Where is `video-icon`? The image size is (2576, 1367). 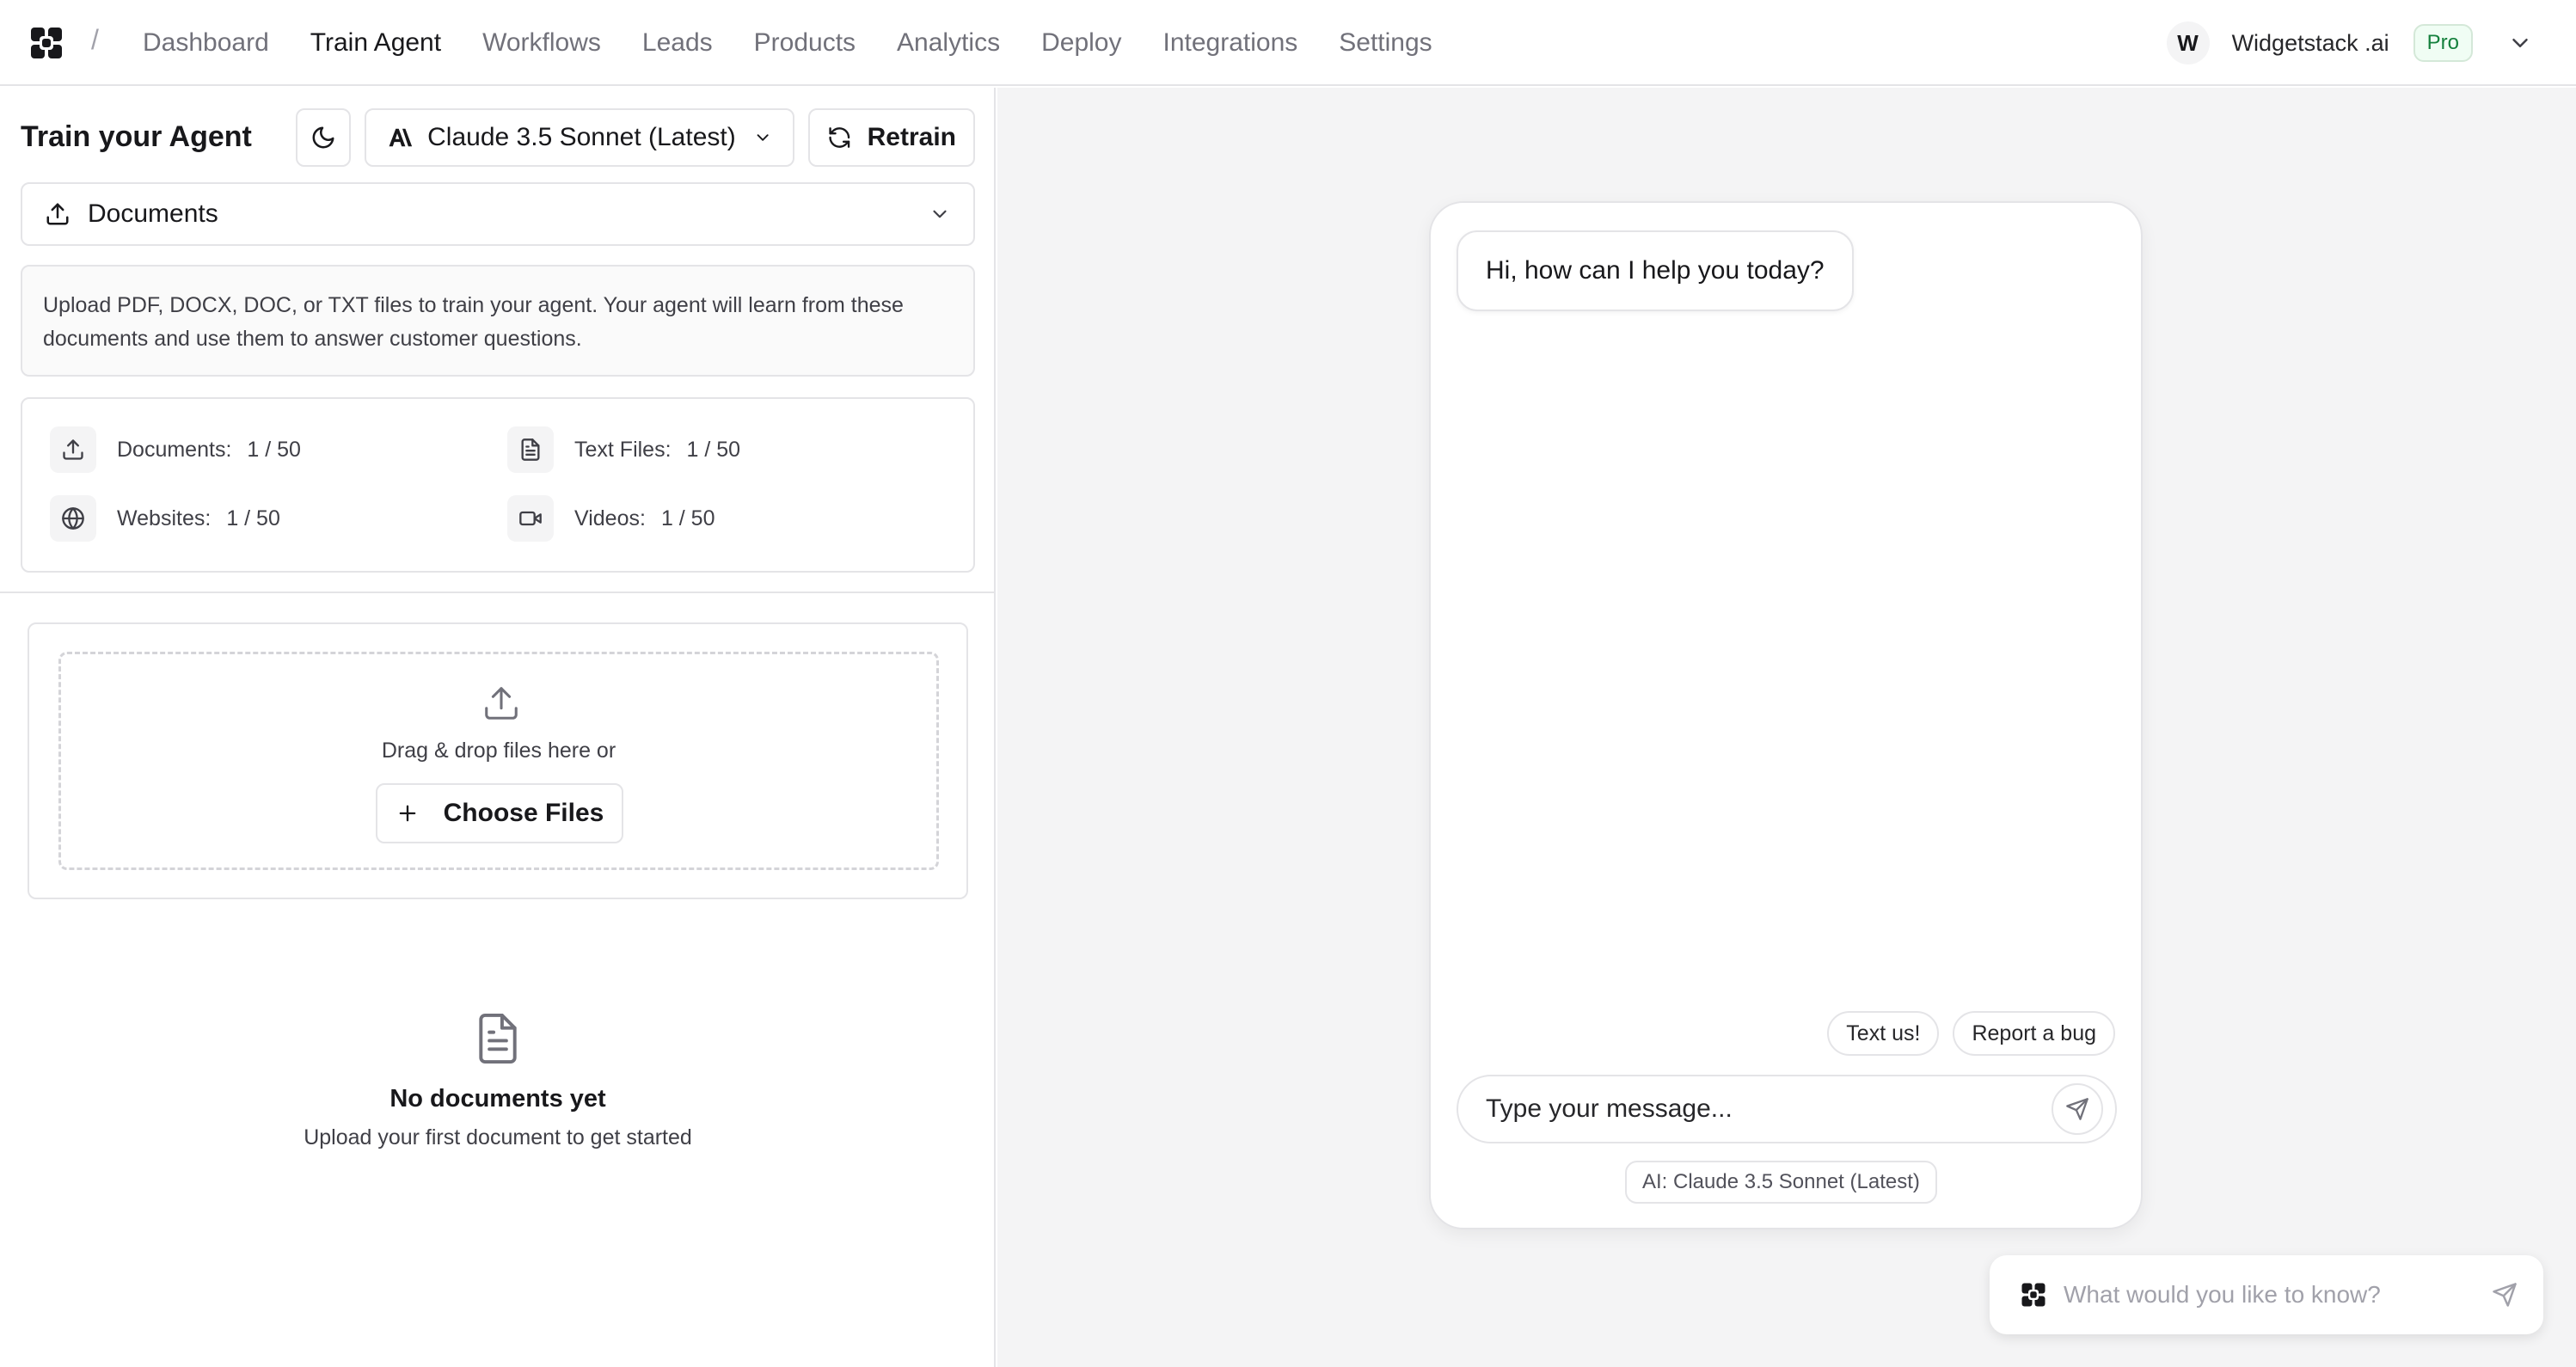
video-icon is located at coordinates (530, 518).